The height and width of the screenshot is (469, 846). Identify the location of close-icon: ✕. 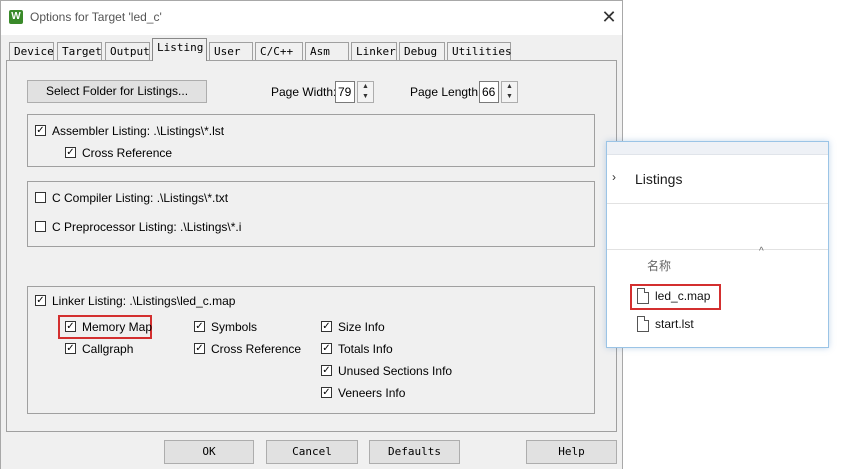
(609, 17).